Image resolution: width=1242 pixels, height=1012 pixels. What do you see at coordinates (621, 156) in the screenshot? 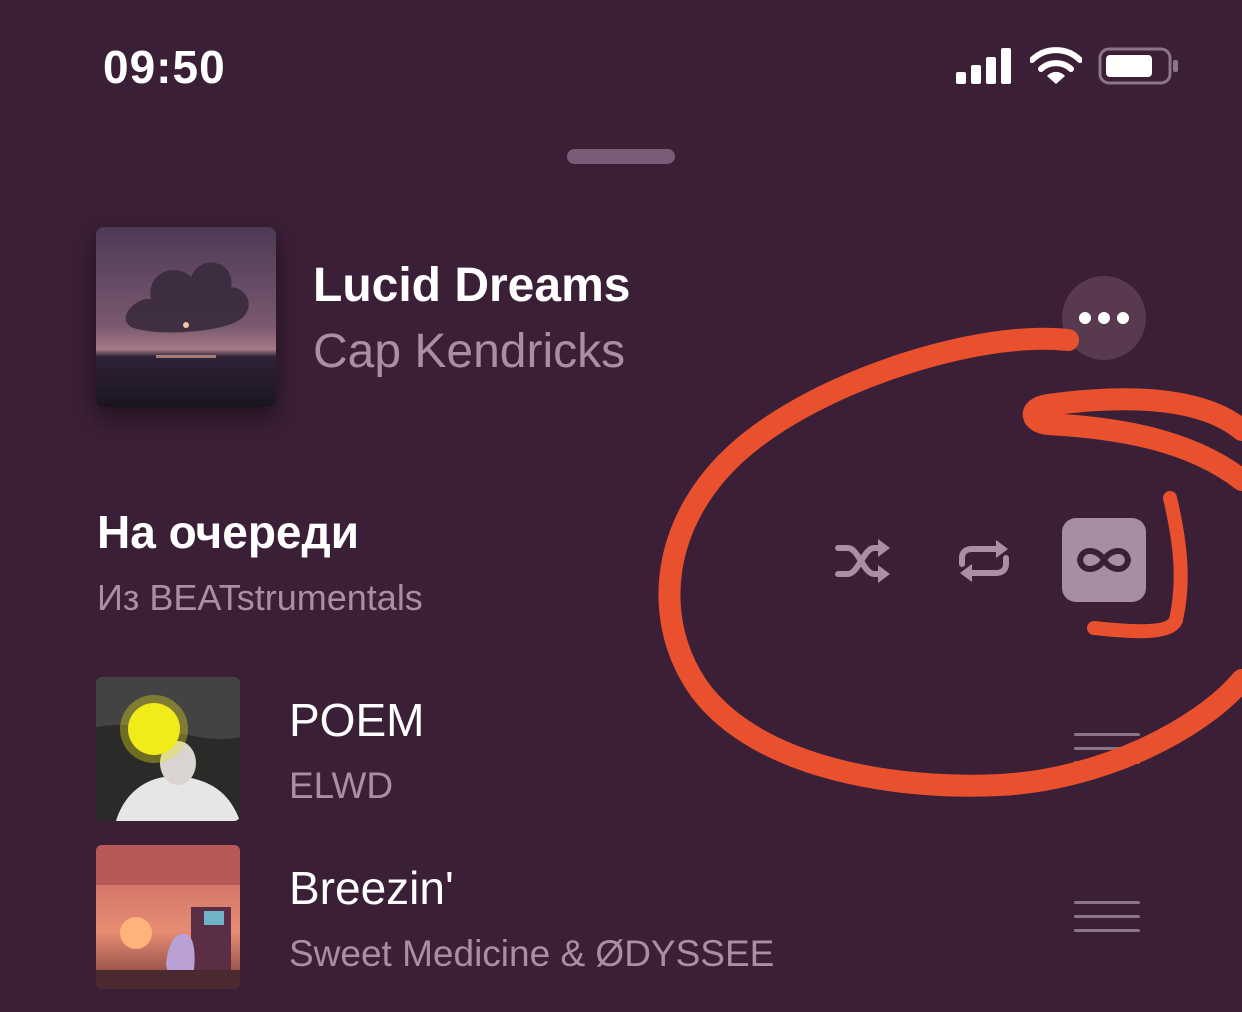
I see `sheet-grabber` at bounding box center [621, 156].